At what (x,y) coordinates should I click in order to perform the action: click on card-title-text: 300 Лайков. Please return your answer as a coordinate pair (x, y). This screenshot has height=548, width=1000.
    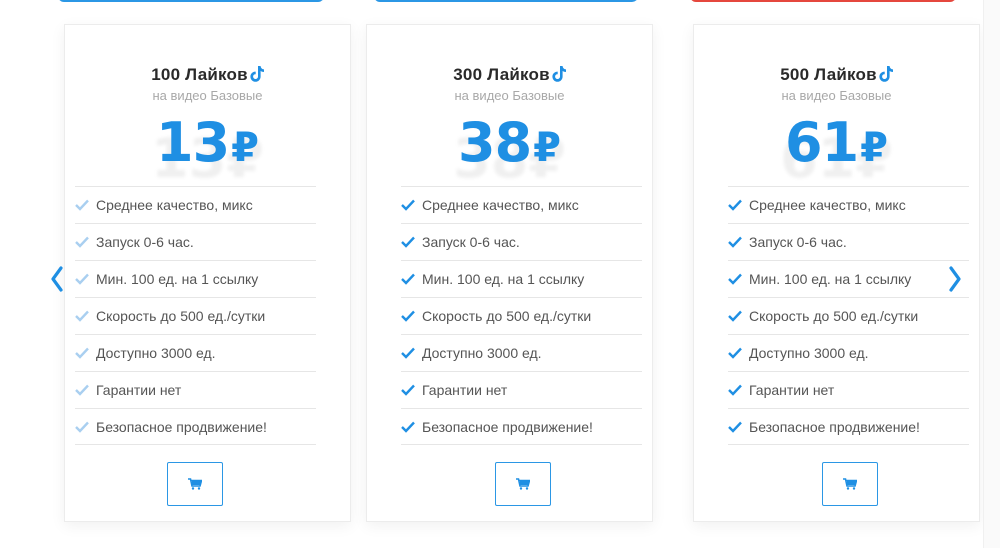
    Looking at the image, I should click on (501, 74).